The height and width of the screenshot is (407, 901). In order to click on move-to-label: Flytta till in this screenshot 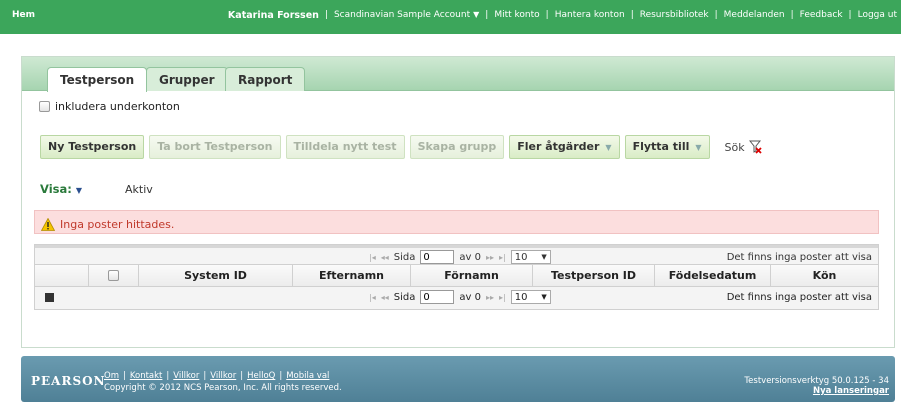, I will do `click(661, 146)`.